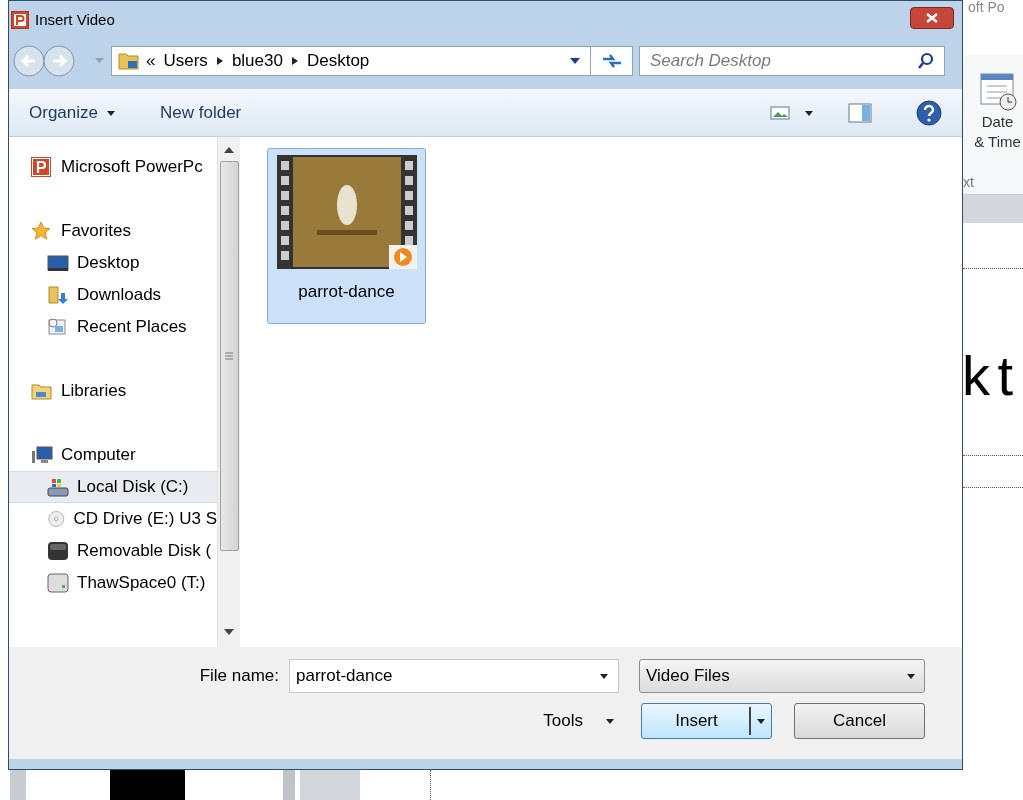  Describe the element at coordinates (780, 112) in the screenshot. I see `picture-icon` at that location.